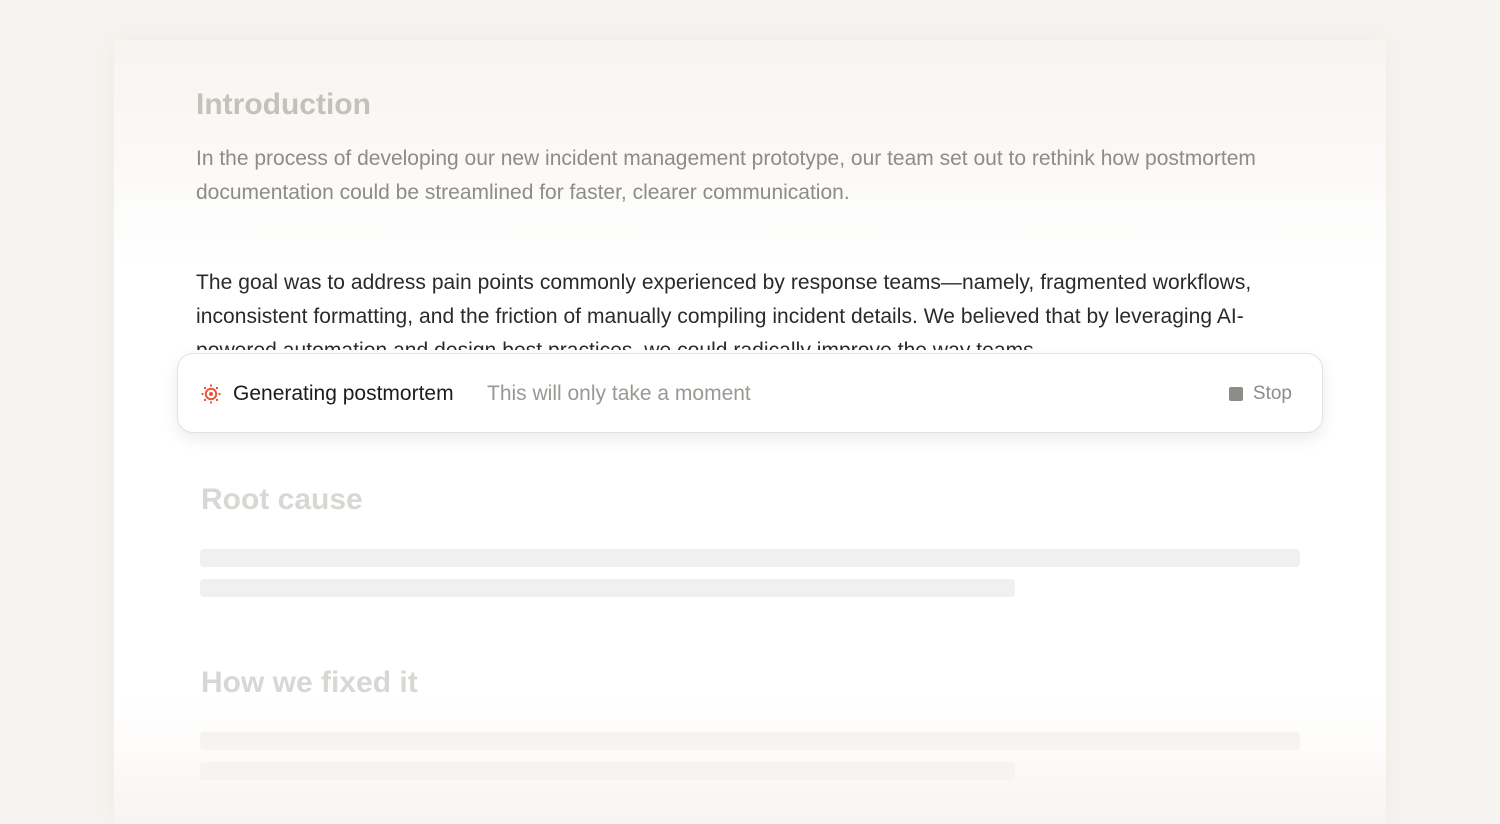 This screenshot has height=824, width=1500. Describe the element at coordinates (282, 499) in the screenshot. I see `root-cause-heading: Root cause` at that location.